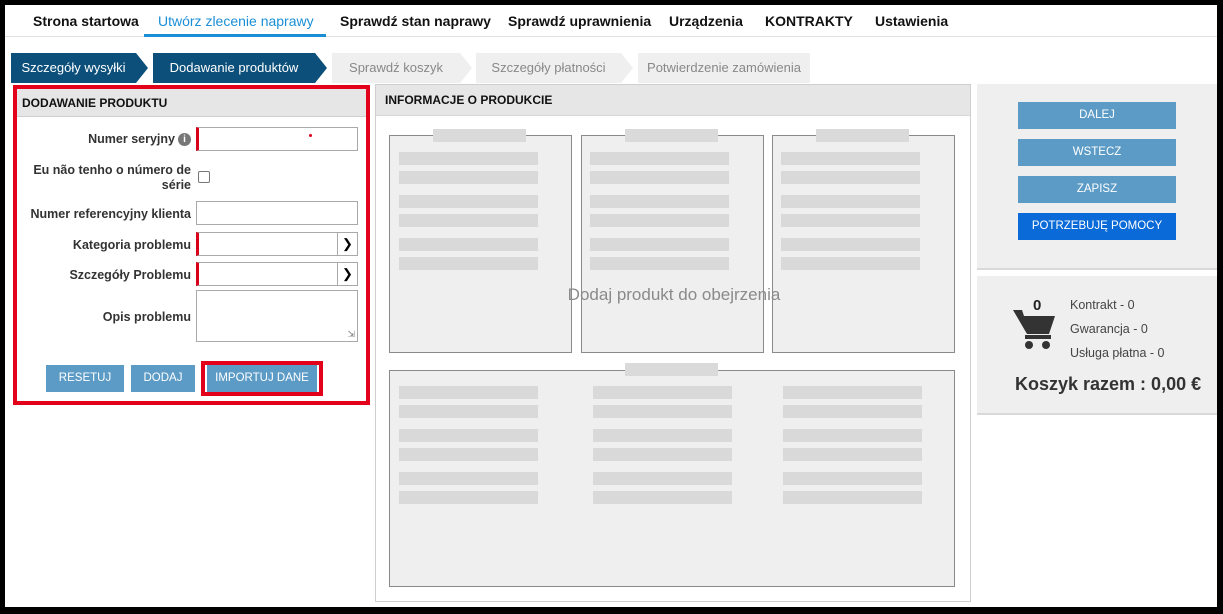  Describe the element at coordinates (1097, 189) in the screenshot. I see `save-button: ZAPISZ` at that location.